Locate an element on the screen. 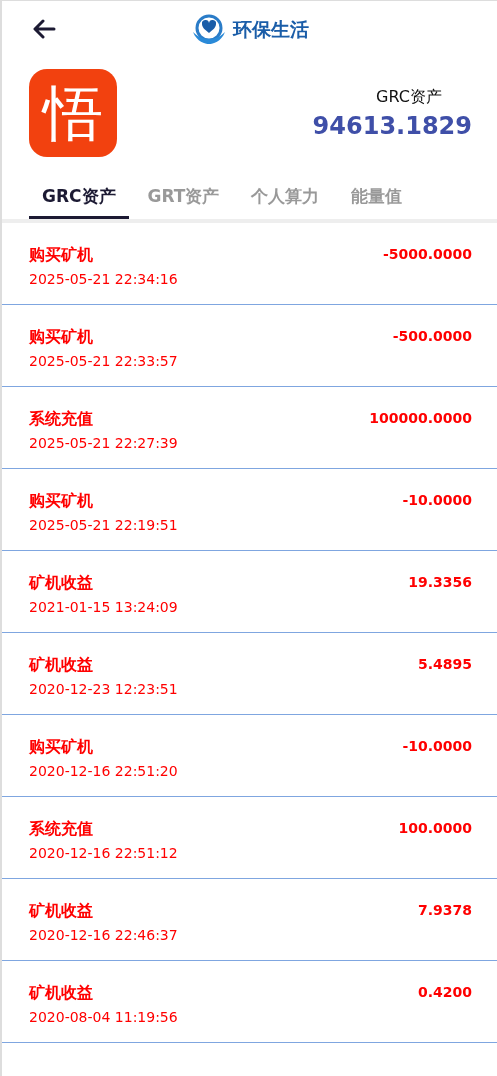 This screenshot has height=1076, width=497. record-time: 2020-12-16 22:51:12 is located at coordinates (103, 853).